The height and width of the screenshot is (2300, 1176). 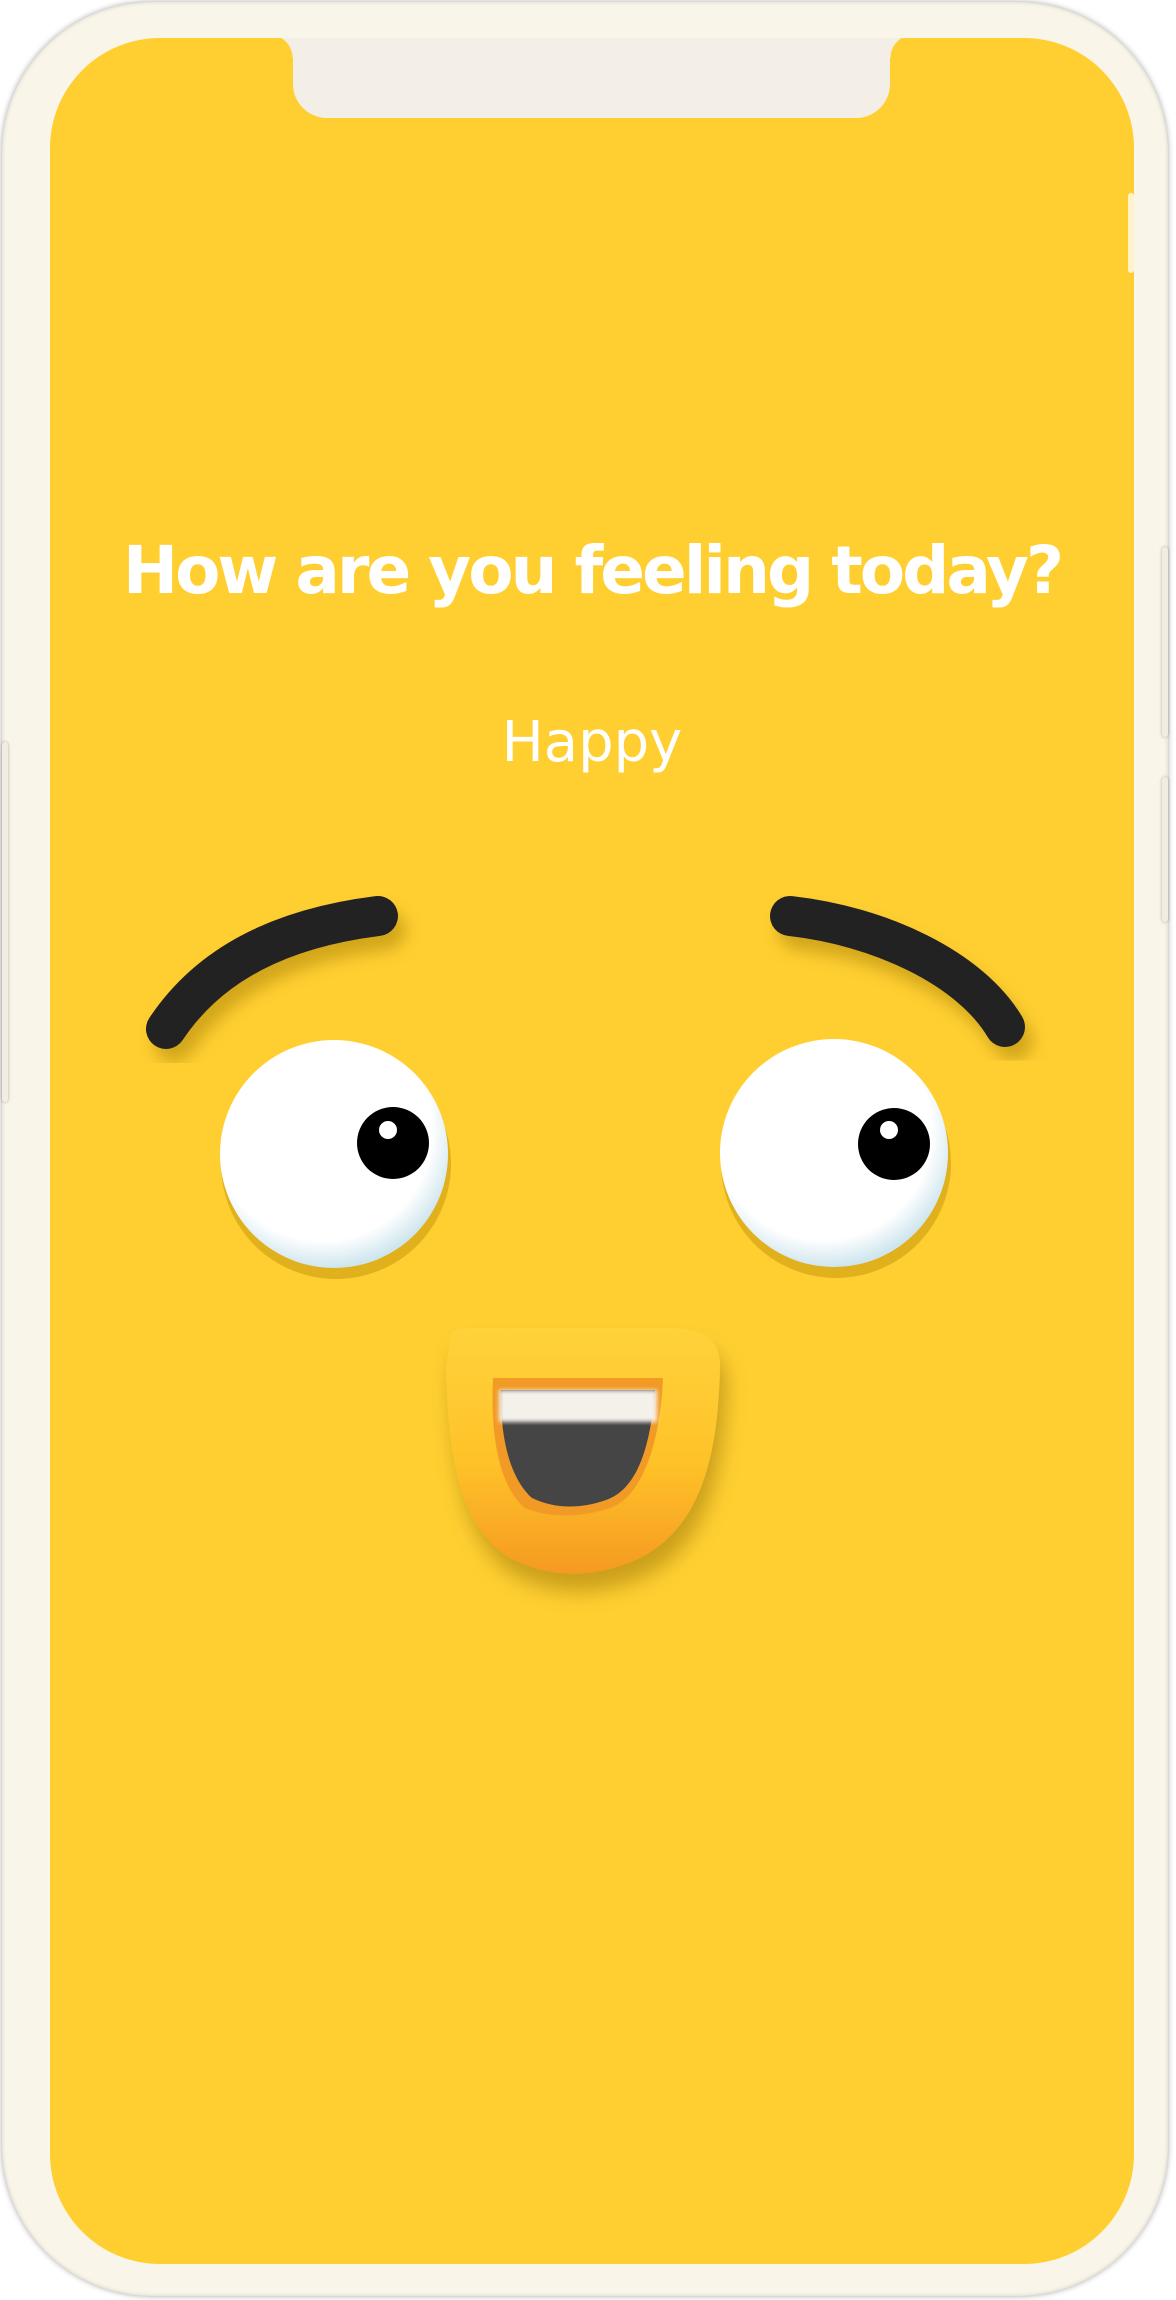 I want to click on side-button-upper, so click(x=1165, y=642).